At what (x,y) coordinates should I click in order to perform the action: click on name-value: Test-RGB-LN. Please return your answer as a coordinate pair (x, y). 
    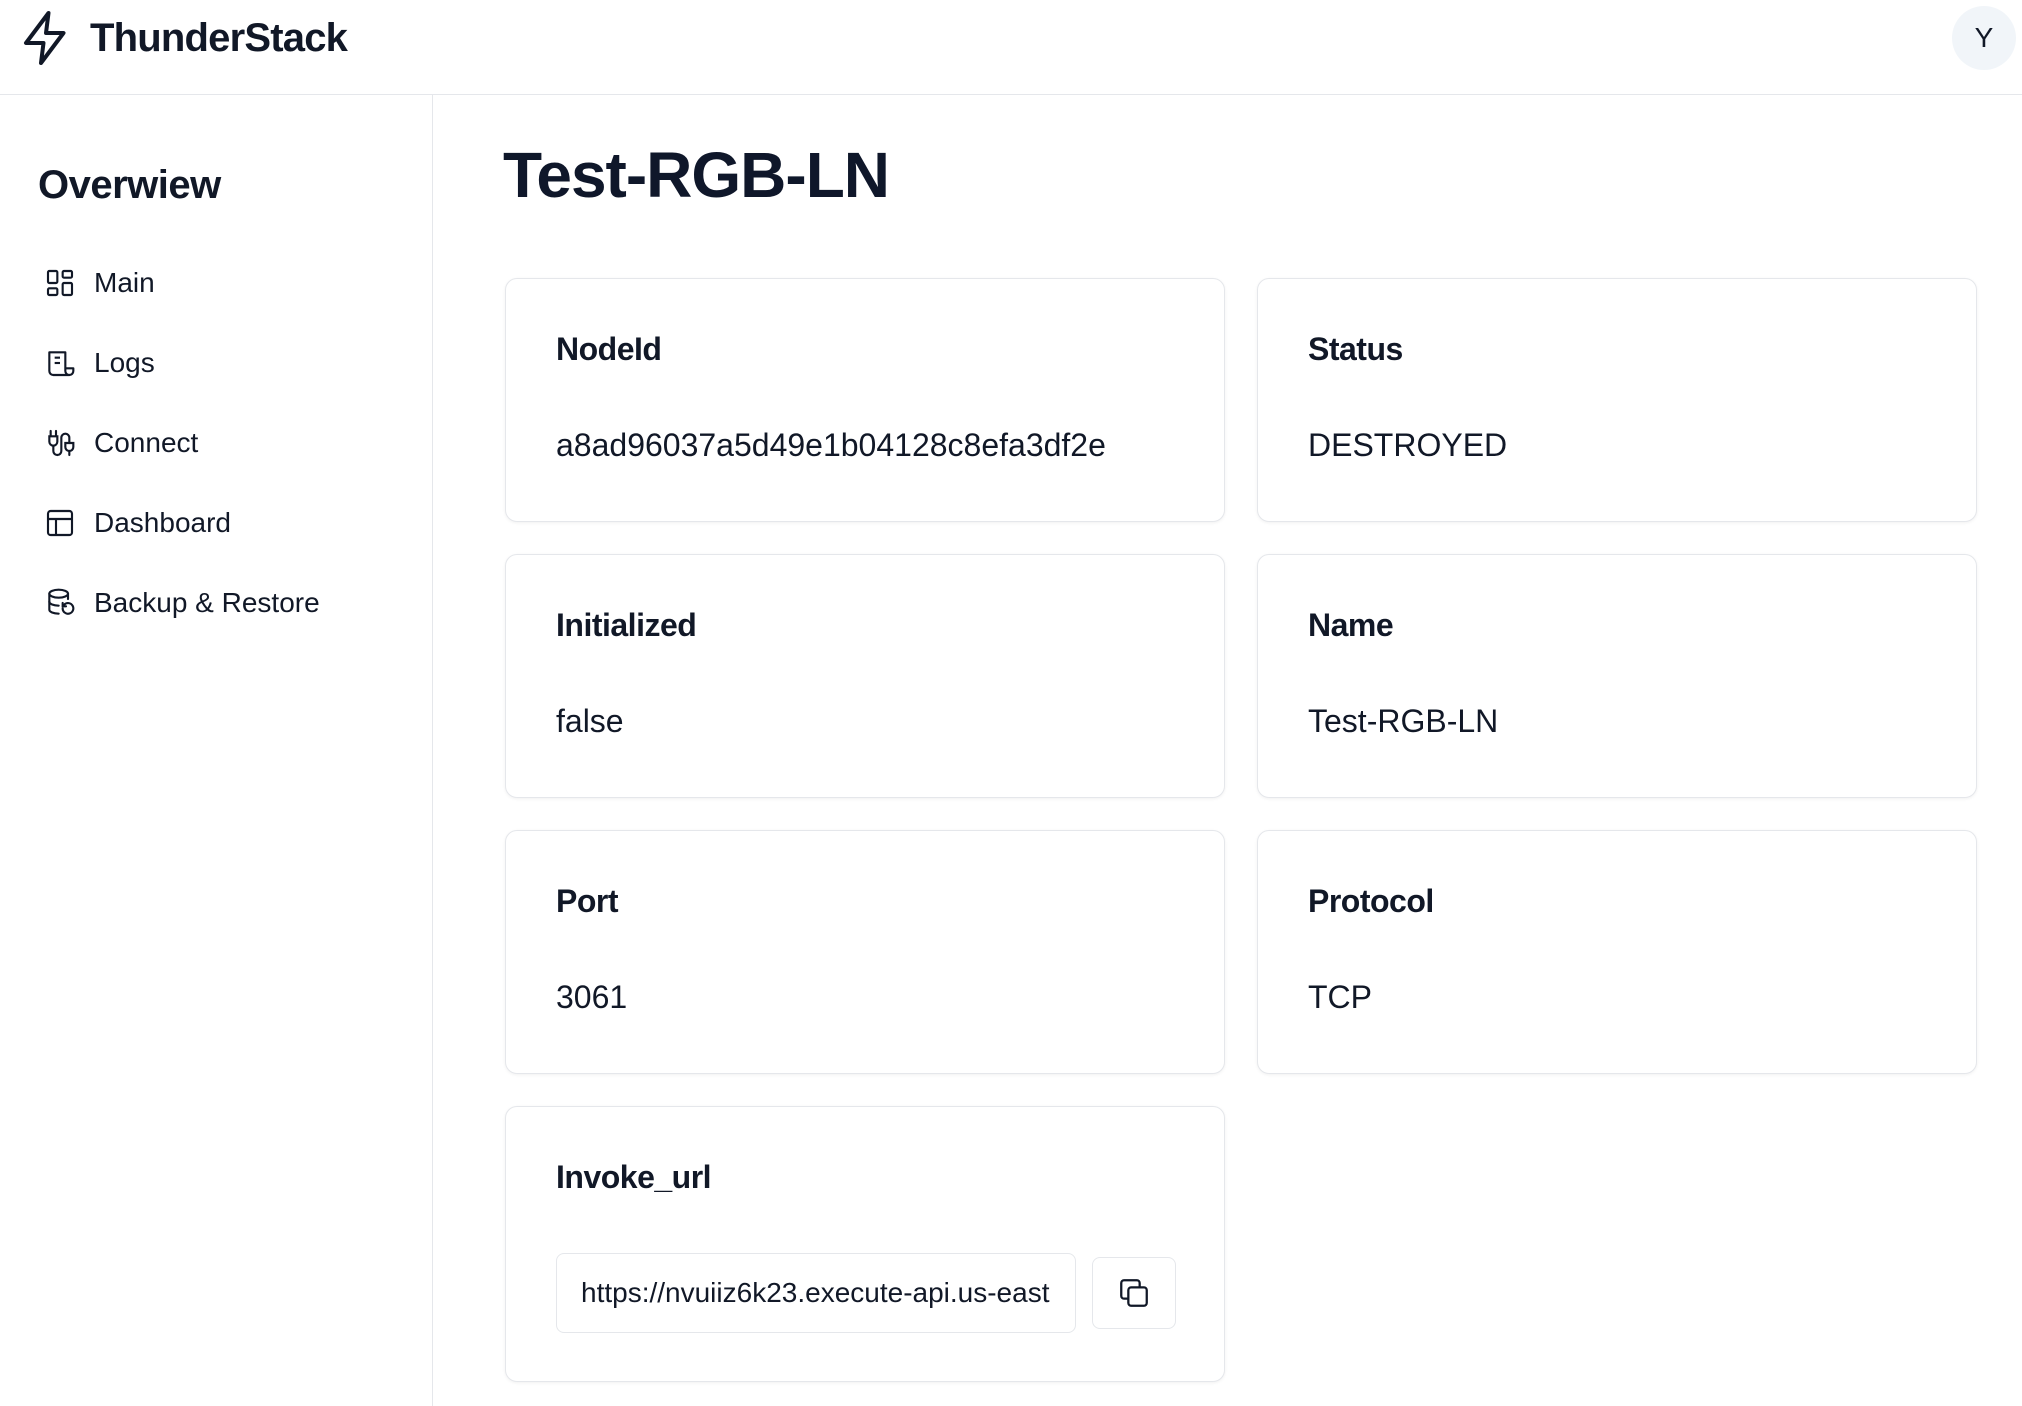
    Looking at the image, I should click on (1403, 721).